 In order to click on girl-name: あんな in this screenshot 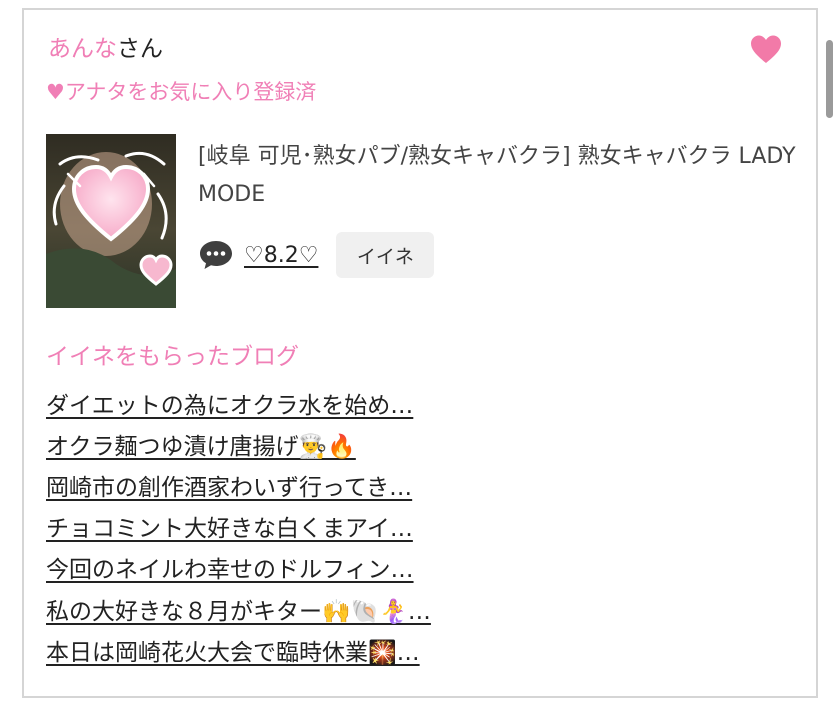, I will do `click(82, 49)`.